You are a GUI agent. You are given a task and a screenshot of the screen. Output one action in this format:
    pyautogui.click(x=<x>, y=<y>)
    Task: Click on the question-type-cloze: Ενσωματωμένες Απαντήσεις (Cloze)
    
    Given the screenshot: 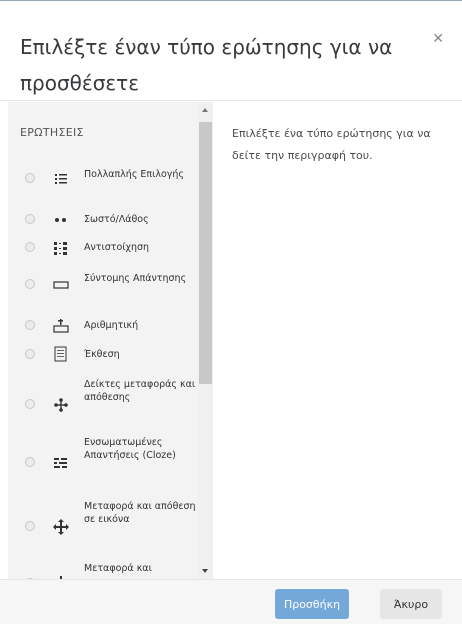 What is the action you would take?
    pyautogui.click(x=103, y=459)
    